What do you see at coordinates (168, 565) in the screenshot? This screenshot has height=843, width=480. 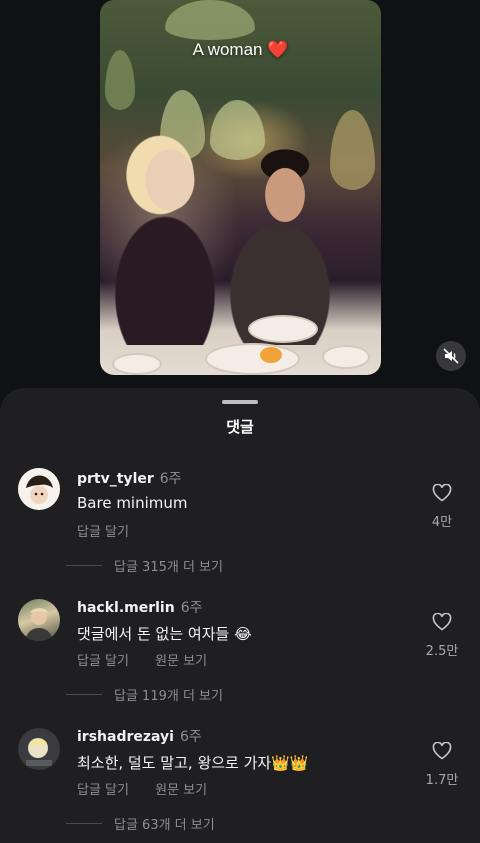 I see `more-replies-label: 답글 315개 더 보기` at bounding box center [168, 565].